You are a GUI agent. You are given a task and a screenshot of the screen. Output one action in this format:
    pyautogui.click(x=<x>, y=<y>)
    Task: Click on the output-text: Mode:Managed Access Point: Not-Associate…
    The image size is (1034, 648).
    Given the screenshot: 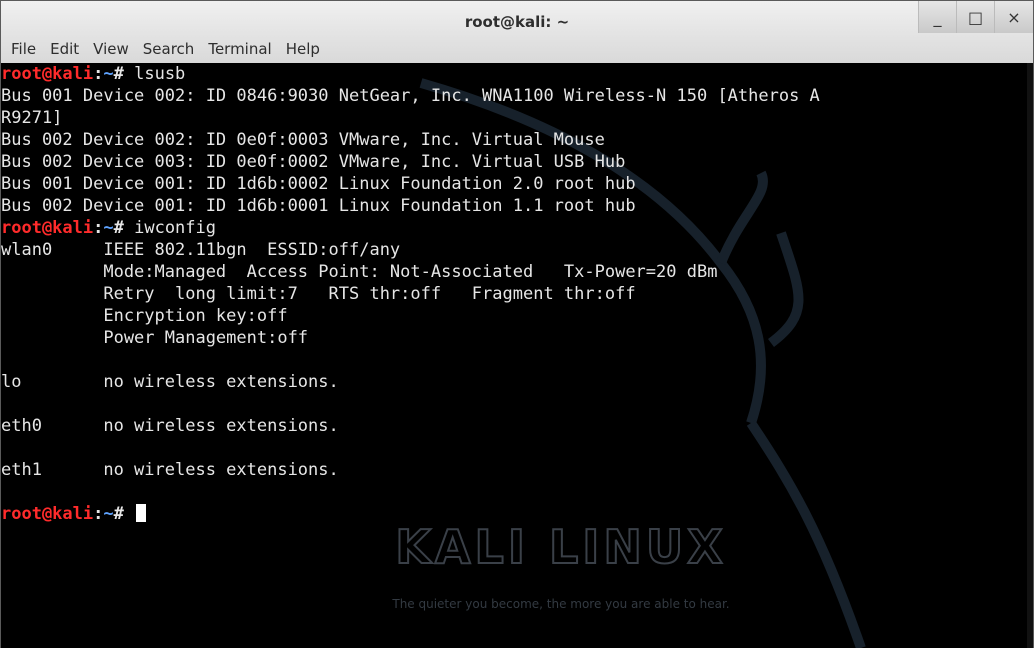 What is the action you would take?
    pyautogui.click(x=359, y=272)
    